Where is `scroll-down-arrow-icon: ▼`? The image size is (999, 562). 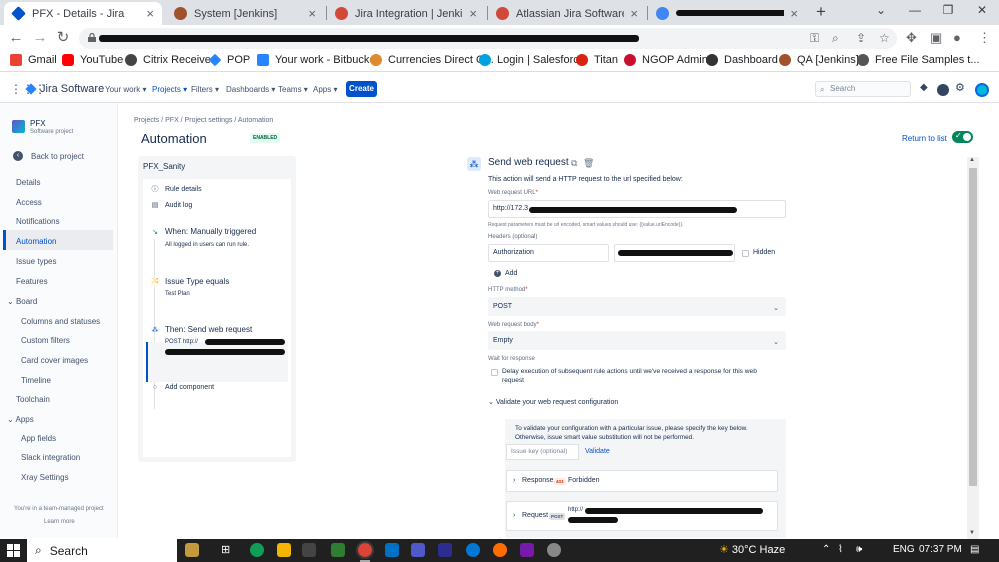 scroll-down-arrow-icon: ▼ is located at coordinates (972, 533).